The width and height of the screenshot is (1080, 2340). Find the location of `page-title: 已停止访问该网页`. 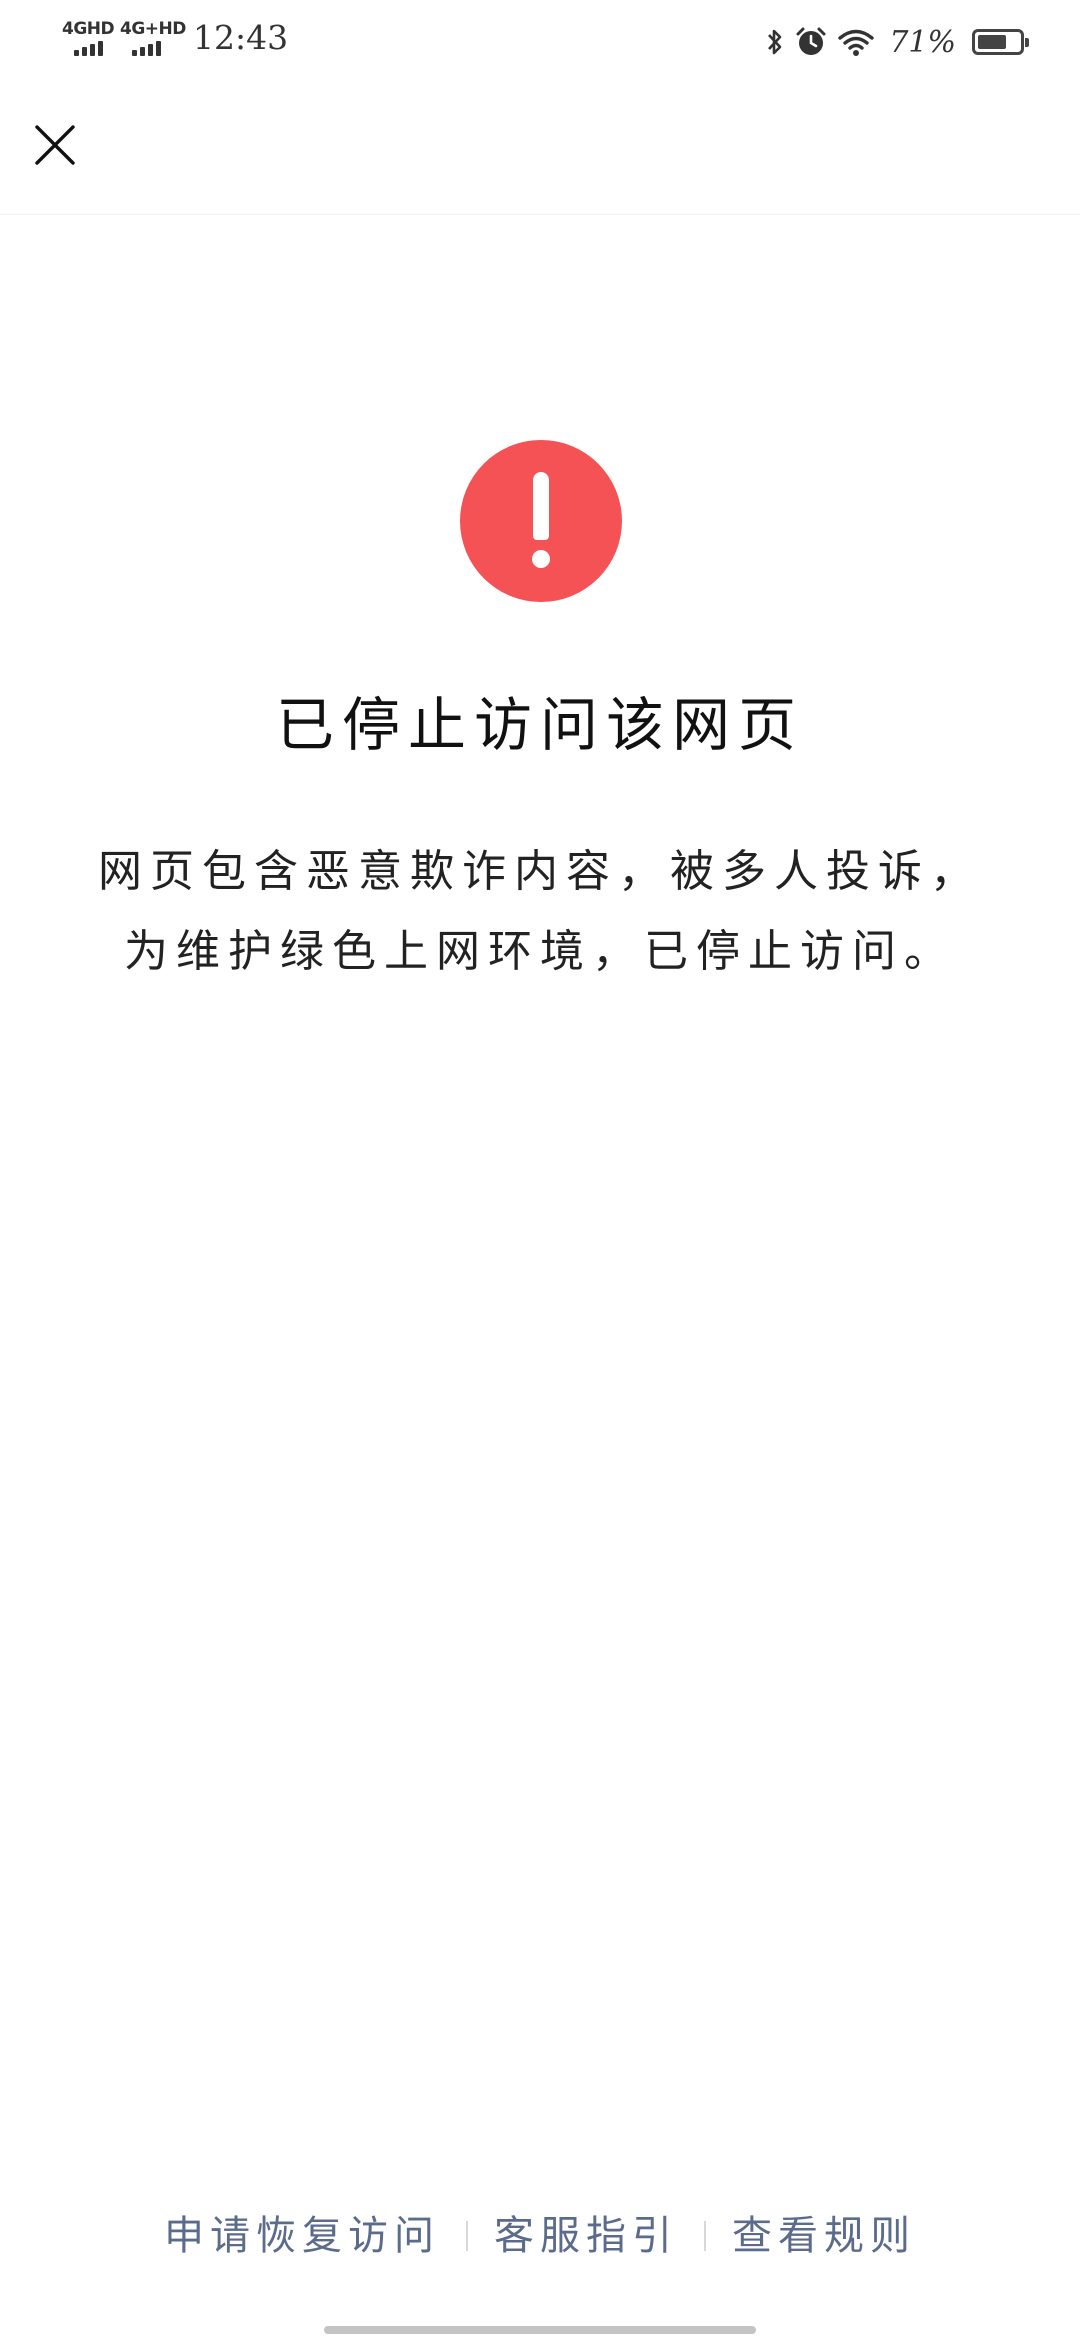

page-title: 已停止访问该网页 is located at coordinates (539, 725).